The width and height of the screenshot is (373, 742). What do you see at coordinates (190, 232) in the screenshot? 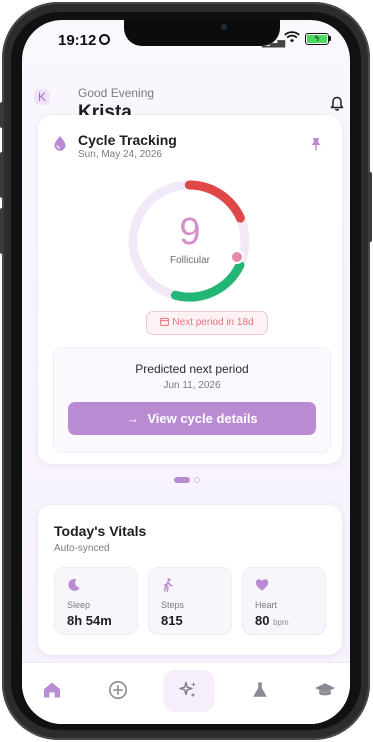
I see `cycle-day-number: 9` at bounding box center [190, 232].